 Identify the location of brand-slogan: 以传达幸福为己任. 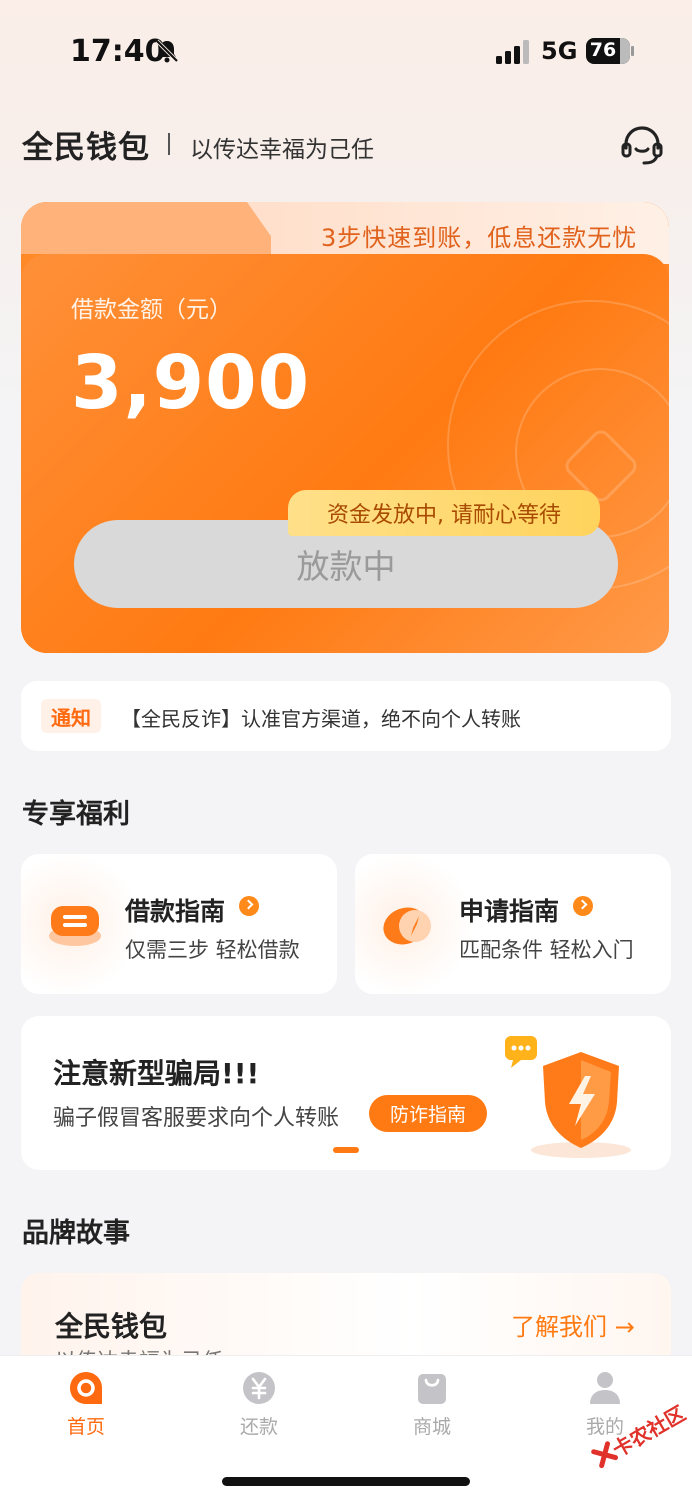
(282, 150).